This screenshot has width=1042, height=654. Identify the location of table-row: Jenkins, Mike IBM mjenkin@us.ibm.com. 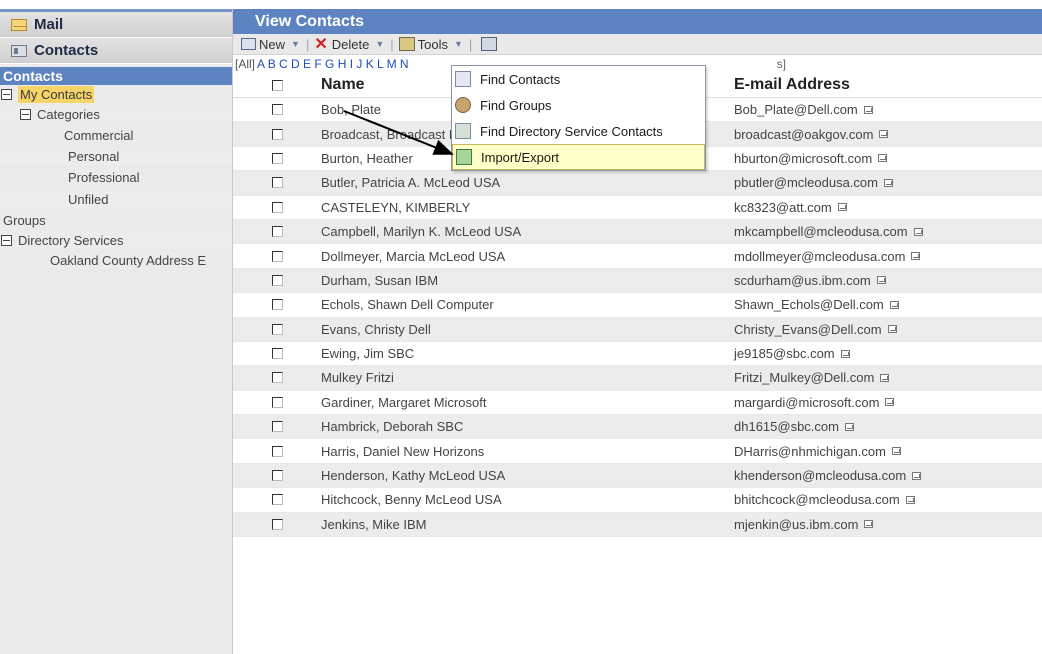
(637, 525).